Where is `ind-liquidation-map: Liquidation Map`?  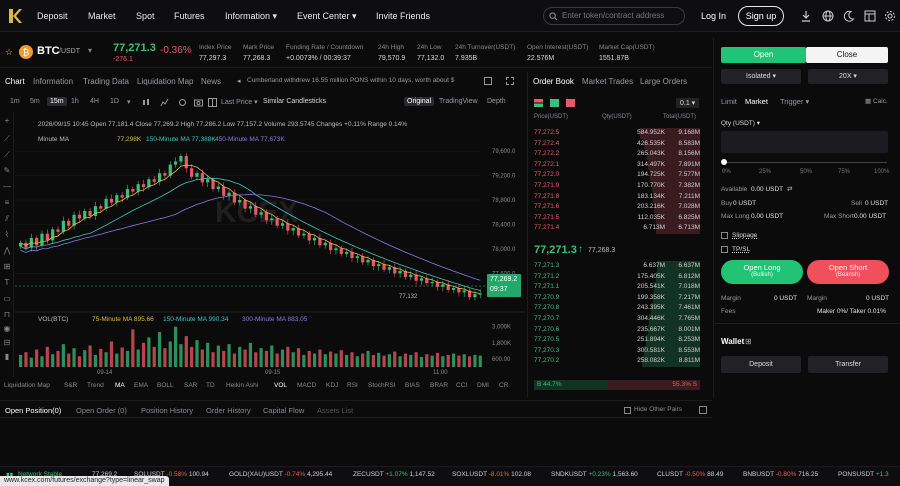 ind-liquidation-map: Liquidation Map is located at coordinates (27, 385).